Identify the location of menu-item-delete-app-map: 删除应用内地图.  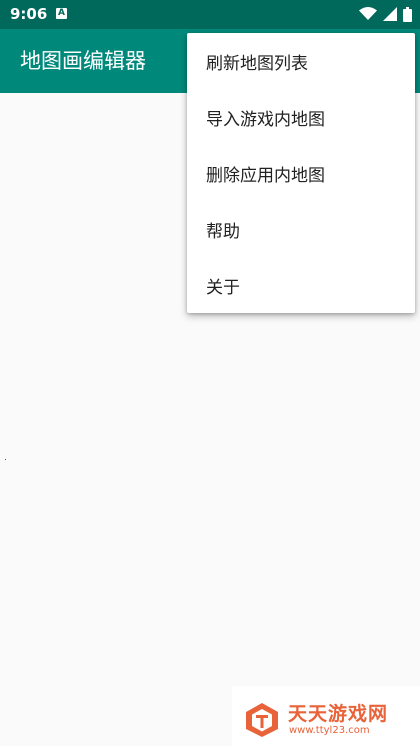
(301, 173).